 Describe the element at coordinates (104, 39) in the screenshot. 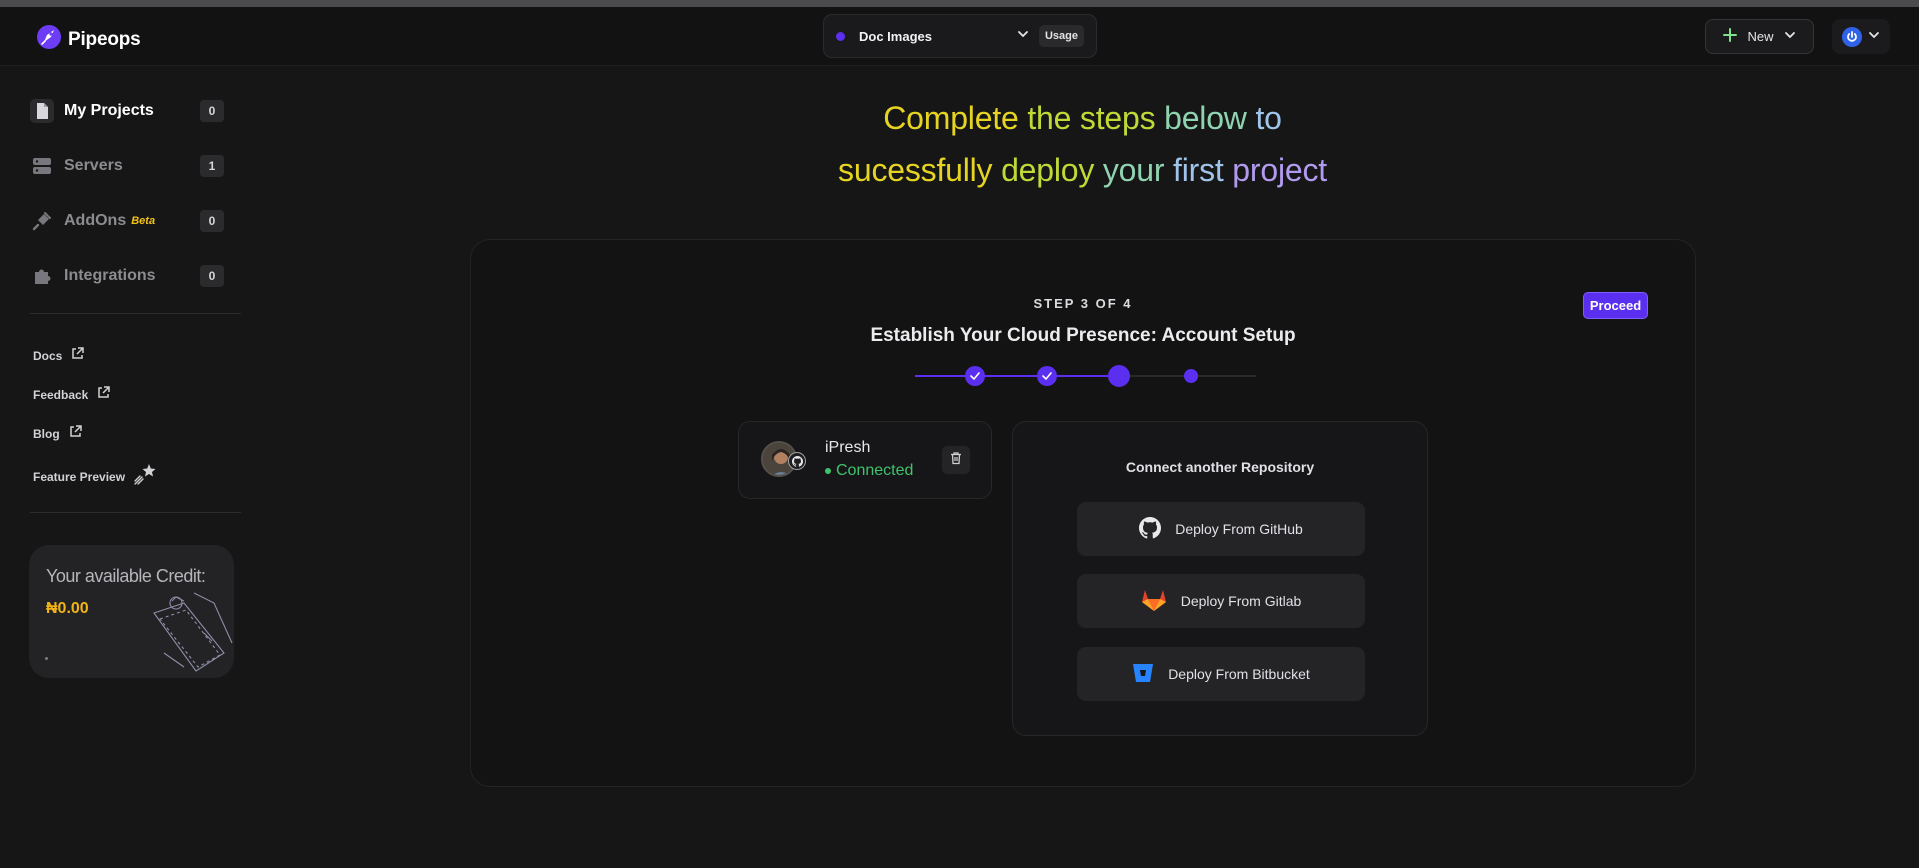

I see `brand-name: Pipeops` at that location.